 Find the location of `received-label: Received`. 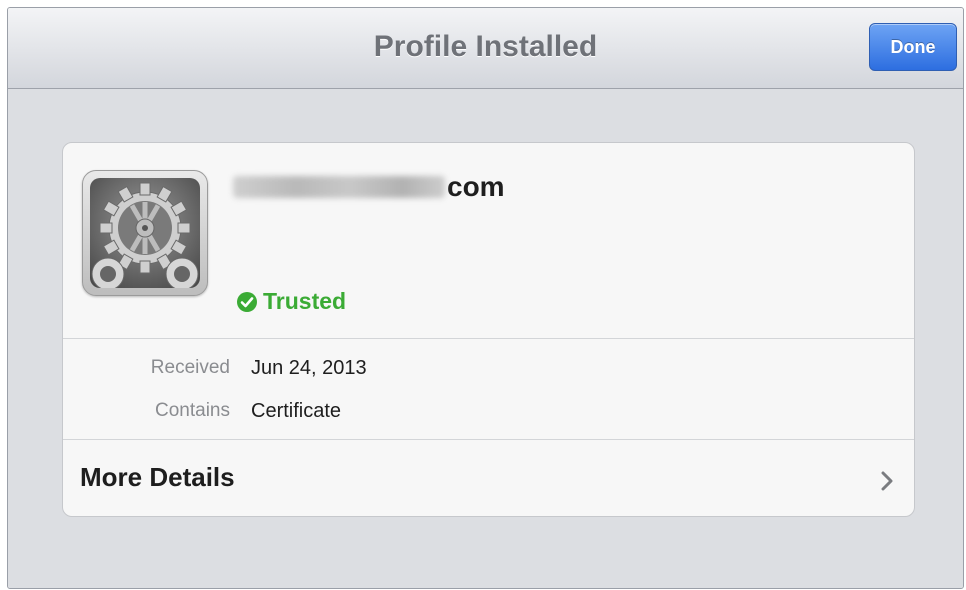

received-label: Received is located at coordinates (190, 367).